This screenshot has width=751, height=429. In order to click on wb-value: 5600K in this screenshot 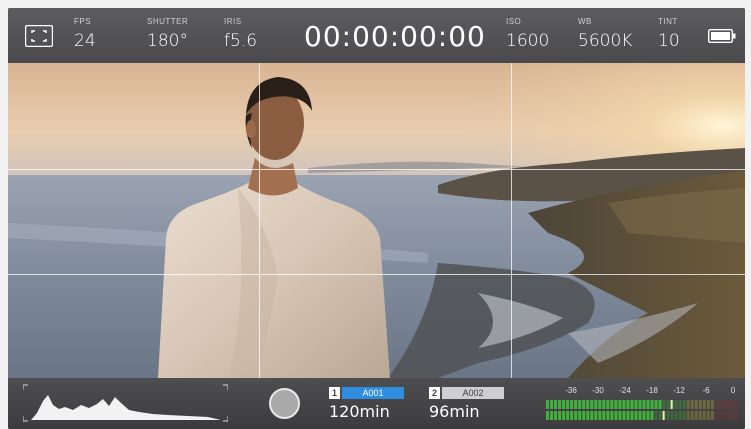, I will do `click(605, 41)`.